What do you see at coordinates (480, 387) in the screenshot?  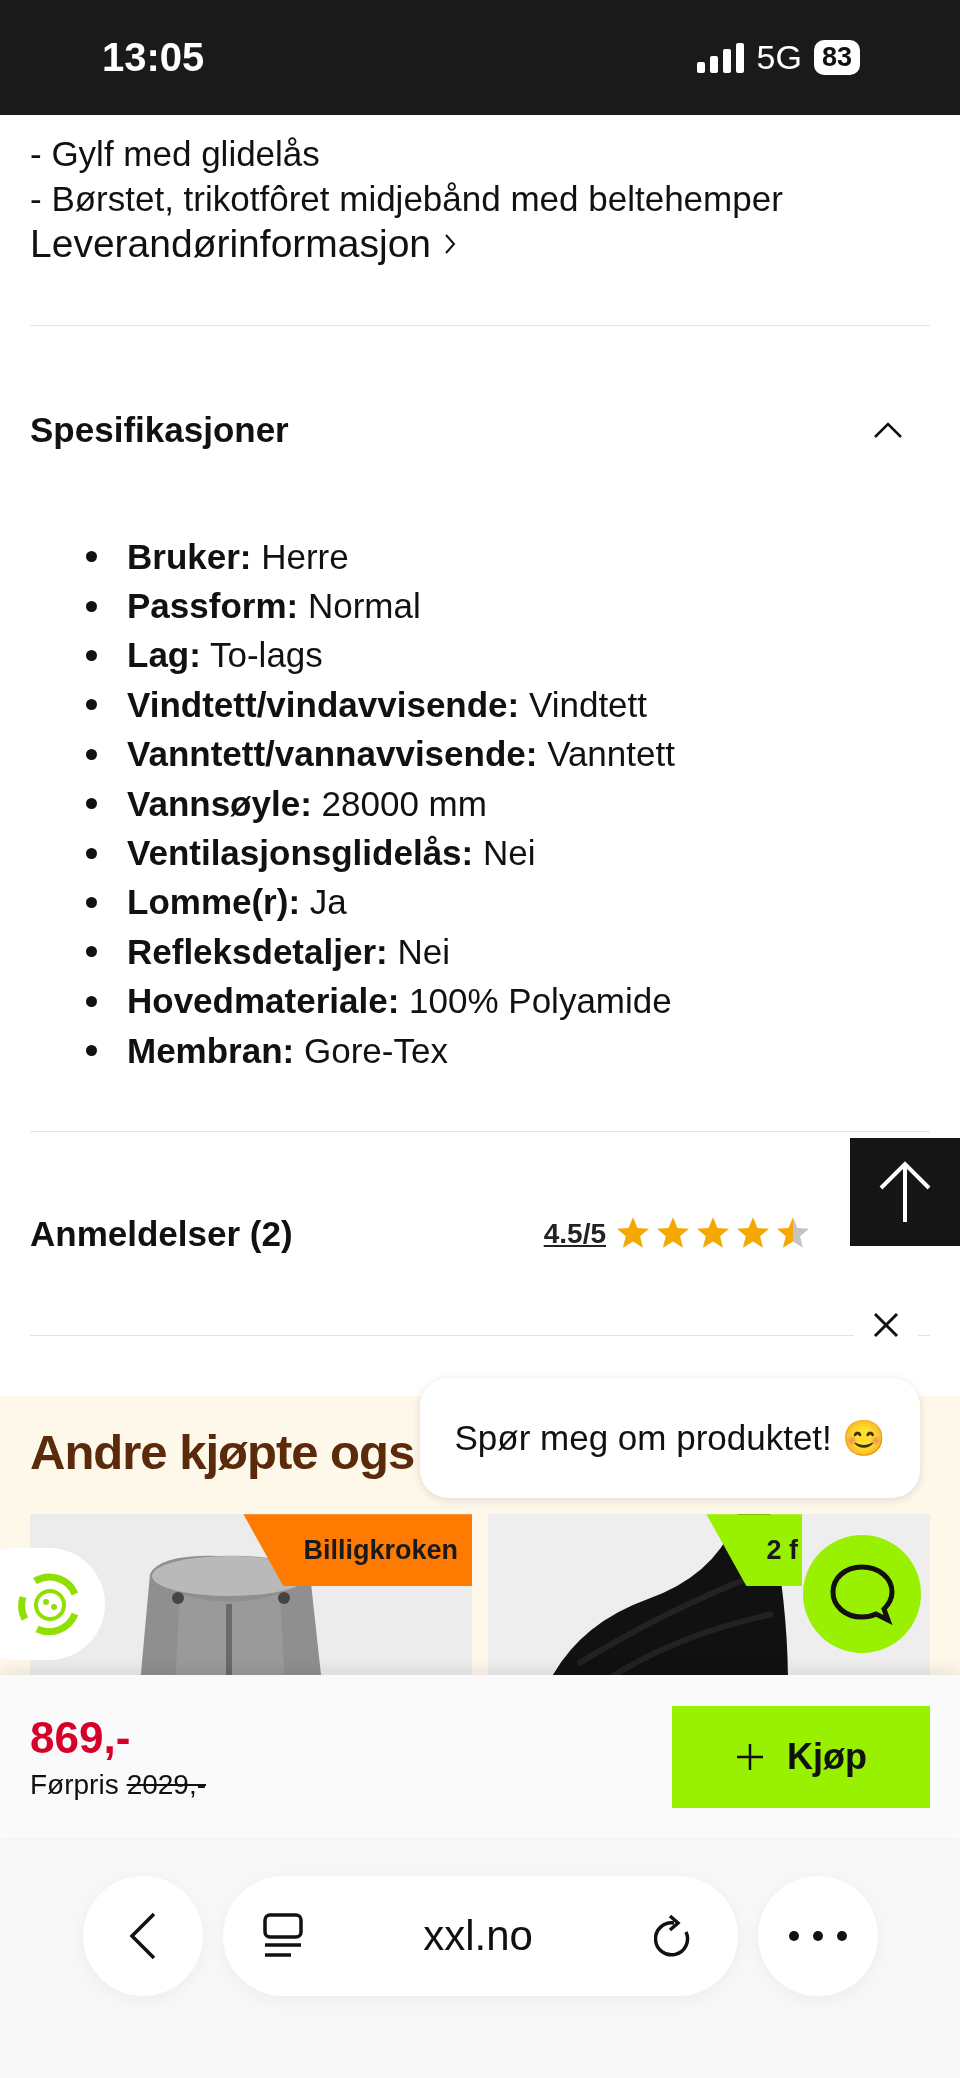 I see `specifications-header: Spesifikasjoner` at bounding box center [480, 387].